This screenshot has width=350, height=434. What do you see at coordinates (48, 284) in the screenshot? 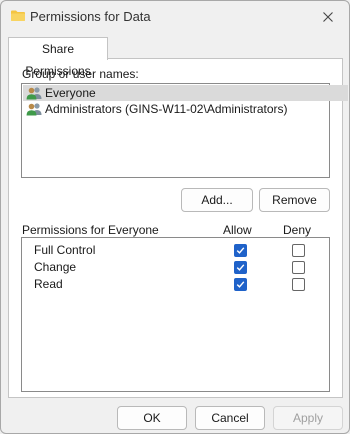
I see `permission-name: Read` at bounding box center [48, 284].